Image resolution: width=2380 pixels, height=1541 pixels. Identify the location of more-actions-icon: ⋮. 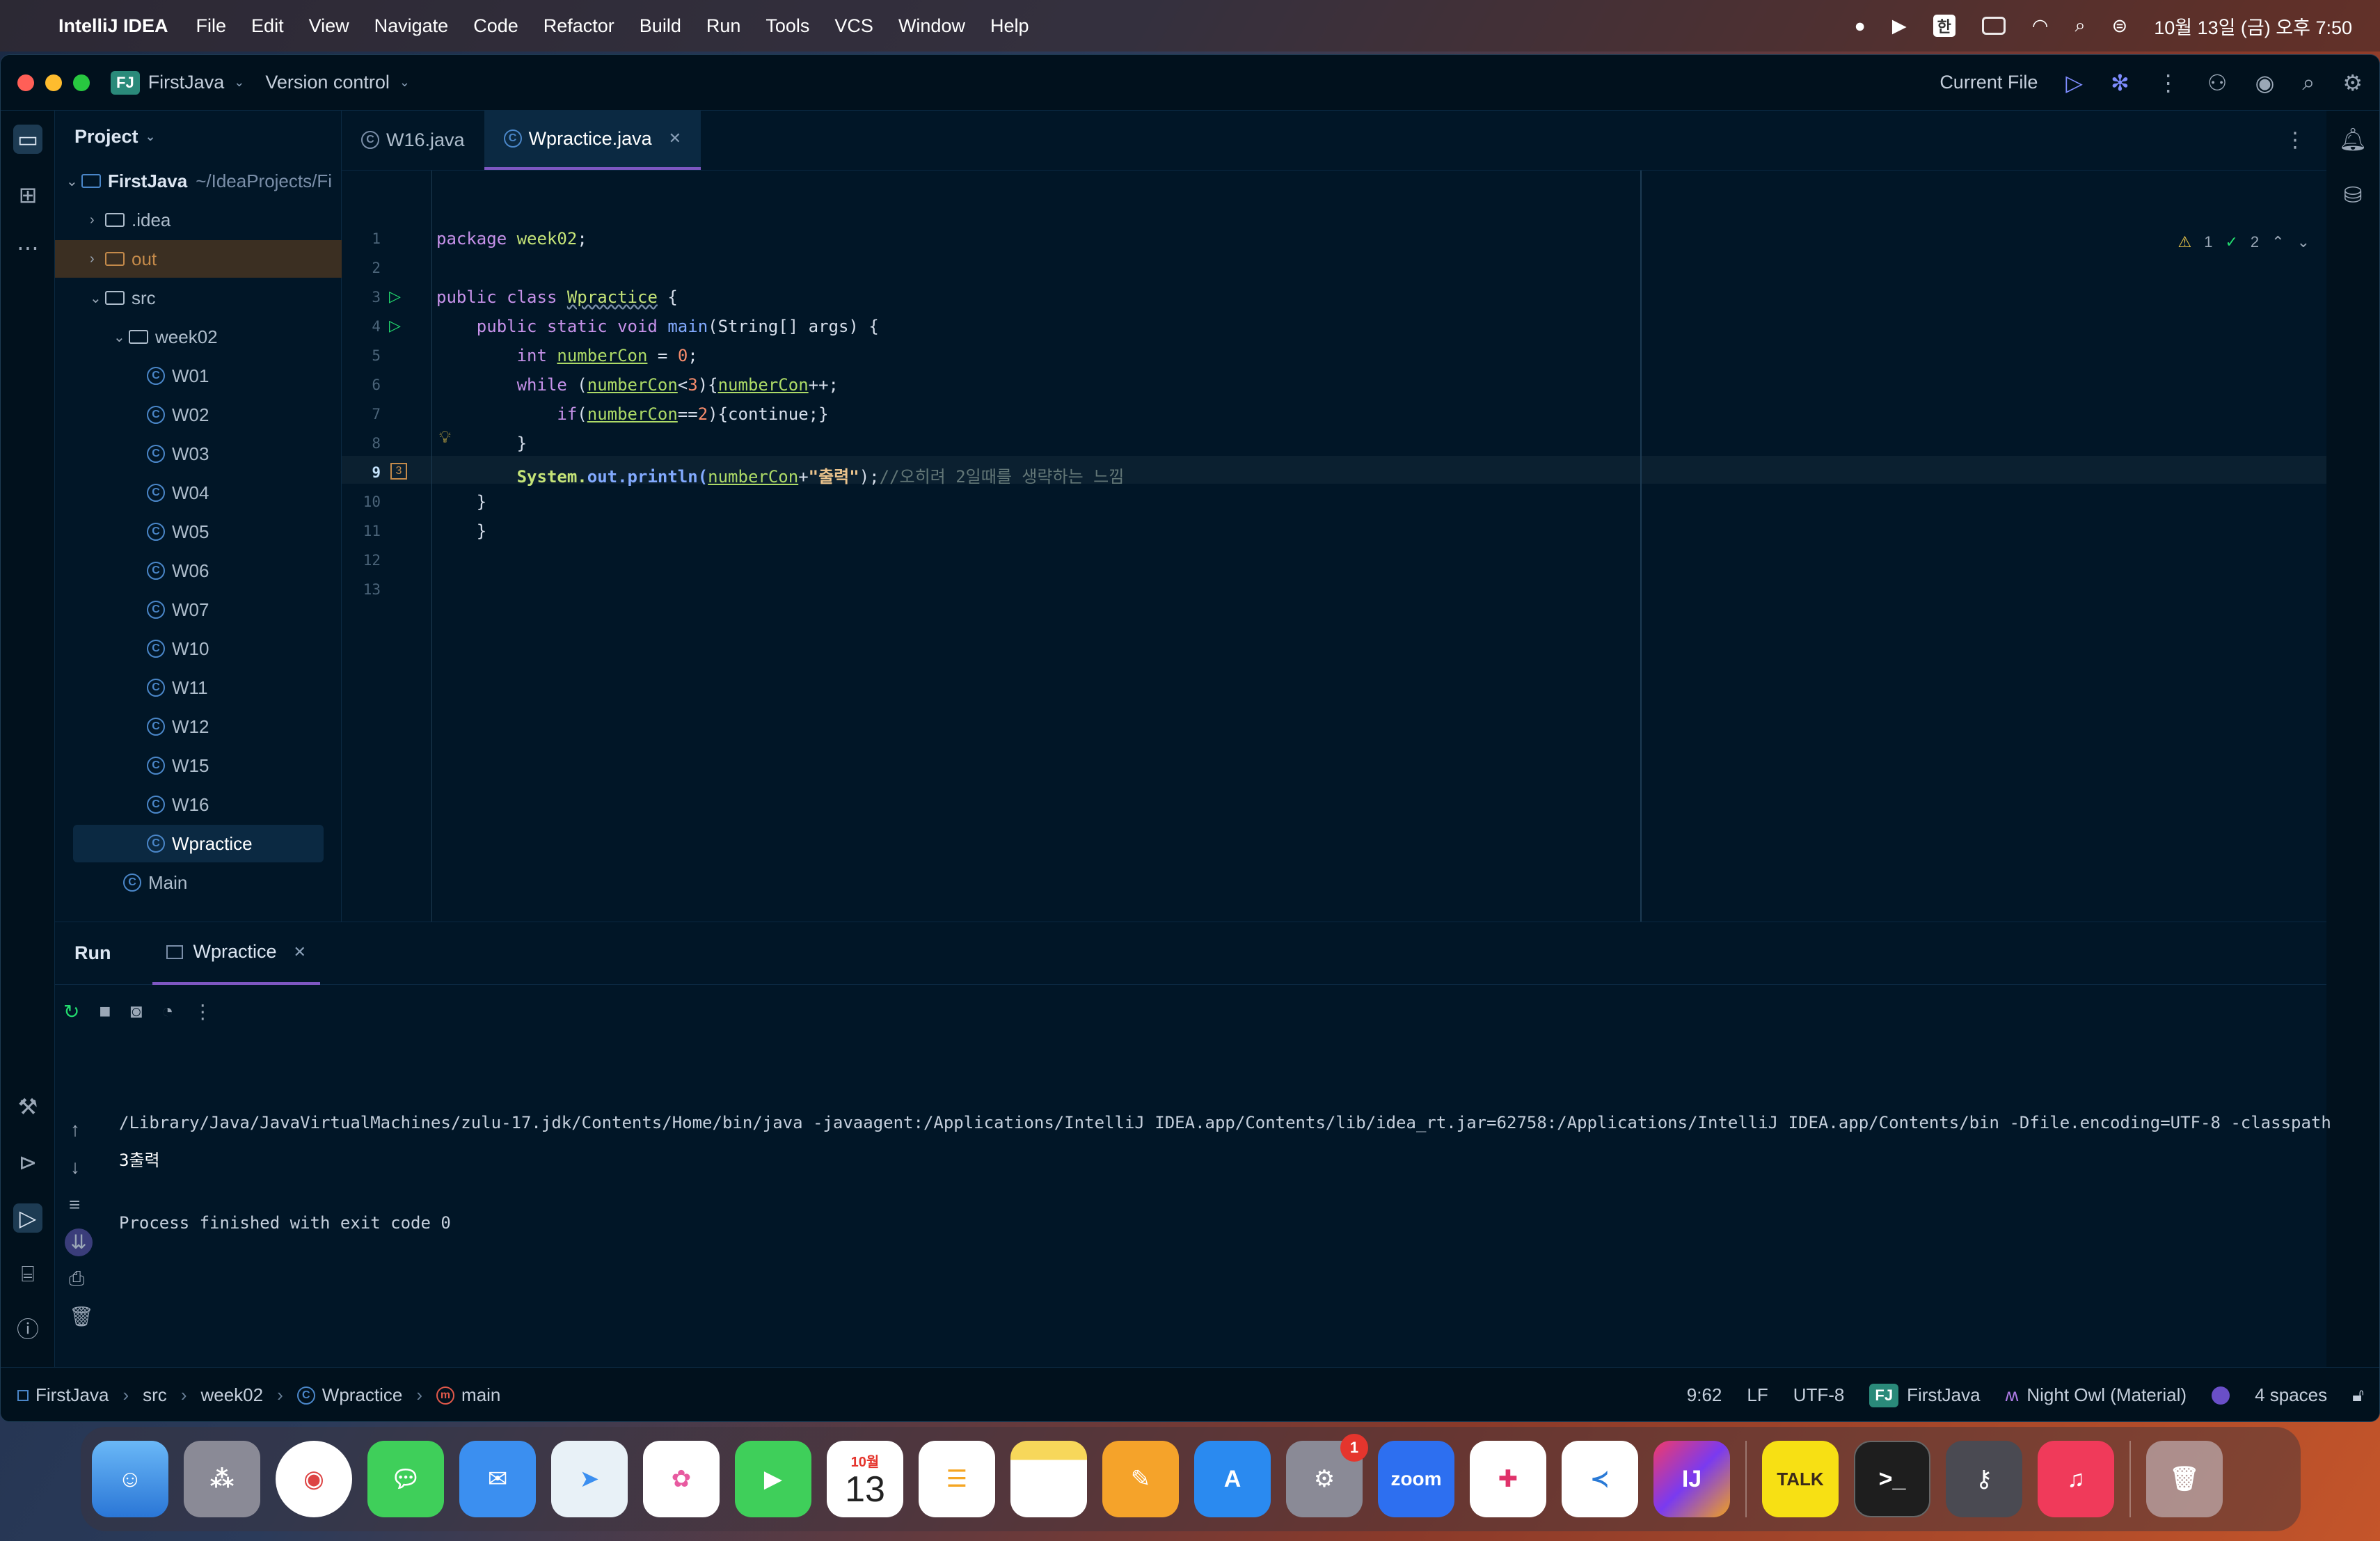
(2168, 83).